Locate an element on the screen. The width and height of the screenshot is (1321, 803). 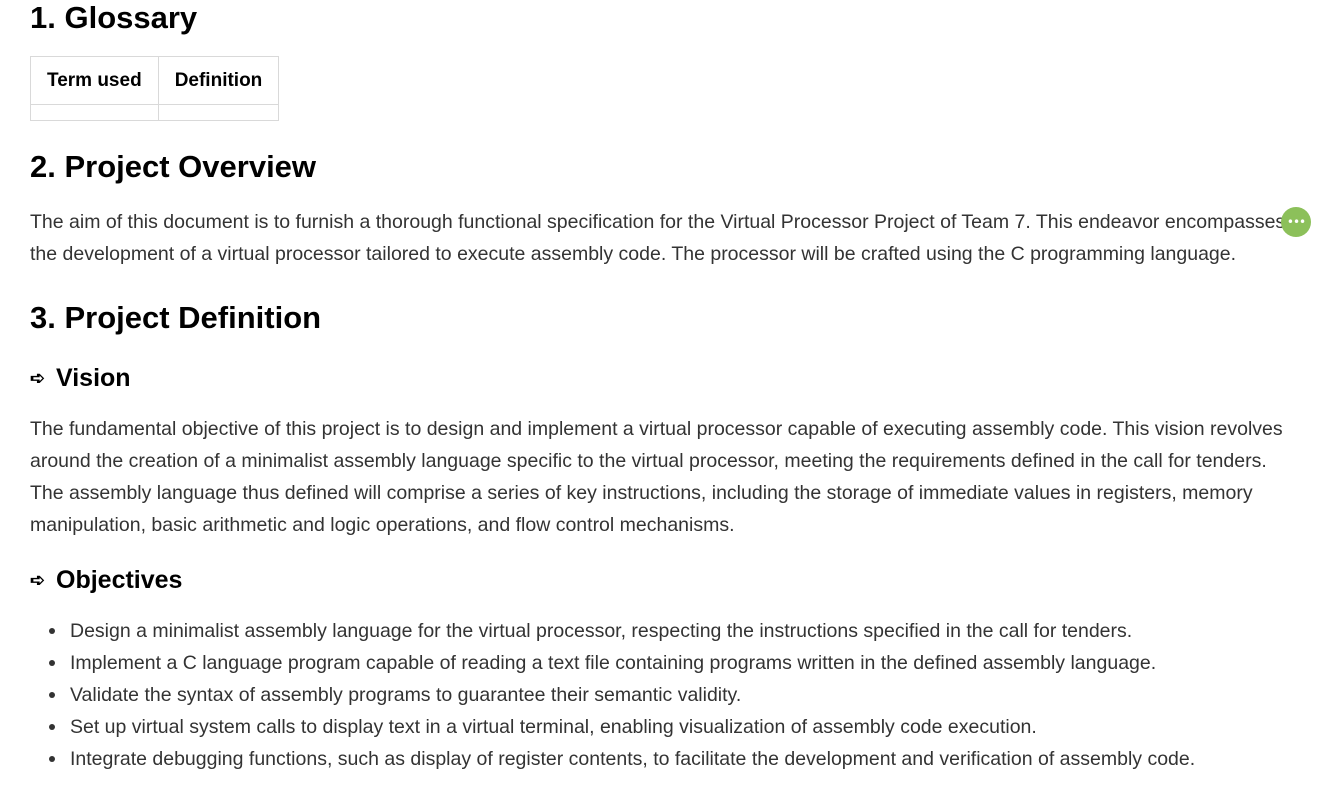
glossary-header-row: Term used Definition is located at coordinates (155, 80).